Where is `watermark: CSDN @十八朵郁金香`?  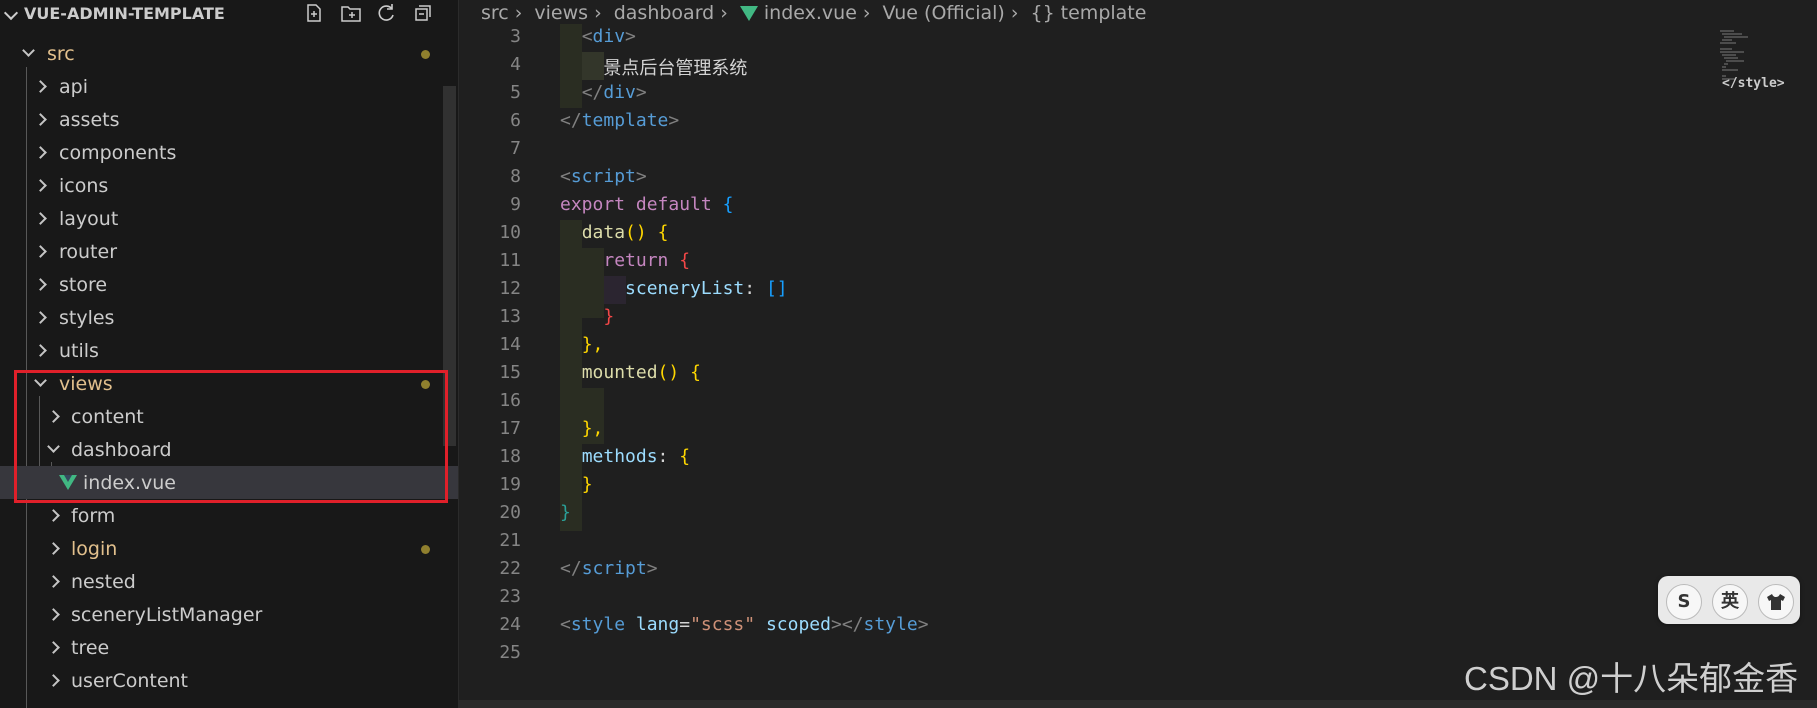
watermark: CSDN @十八朵郁金香 is located at coordinates (1631, 678).